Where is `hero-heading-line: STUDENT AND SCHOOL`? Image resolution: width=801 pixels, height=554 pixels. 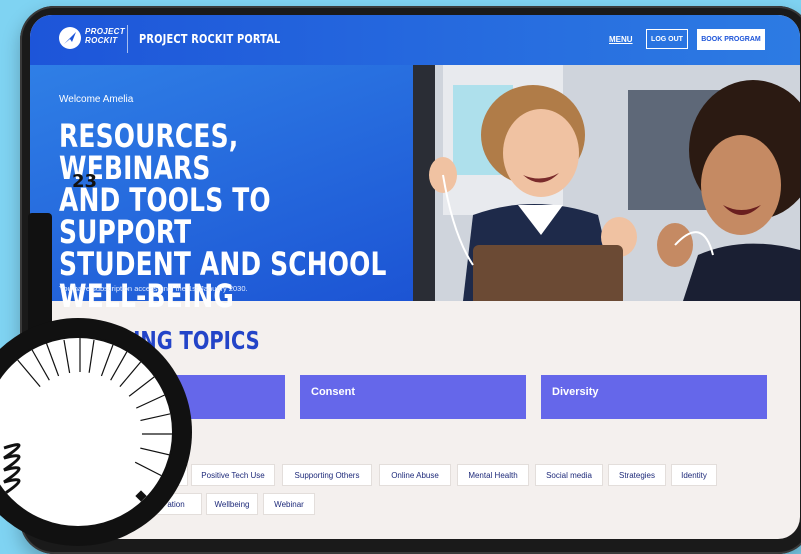
hero-heading-line: STUDENT AND SCHOOL is located at coordinates (223, 264).